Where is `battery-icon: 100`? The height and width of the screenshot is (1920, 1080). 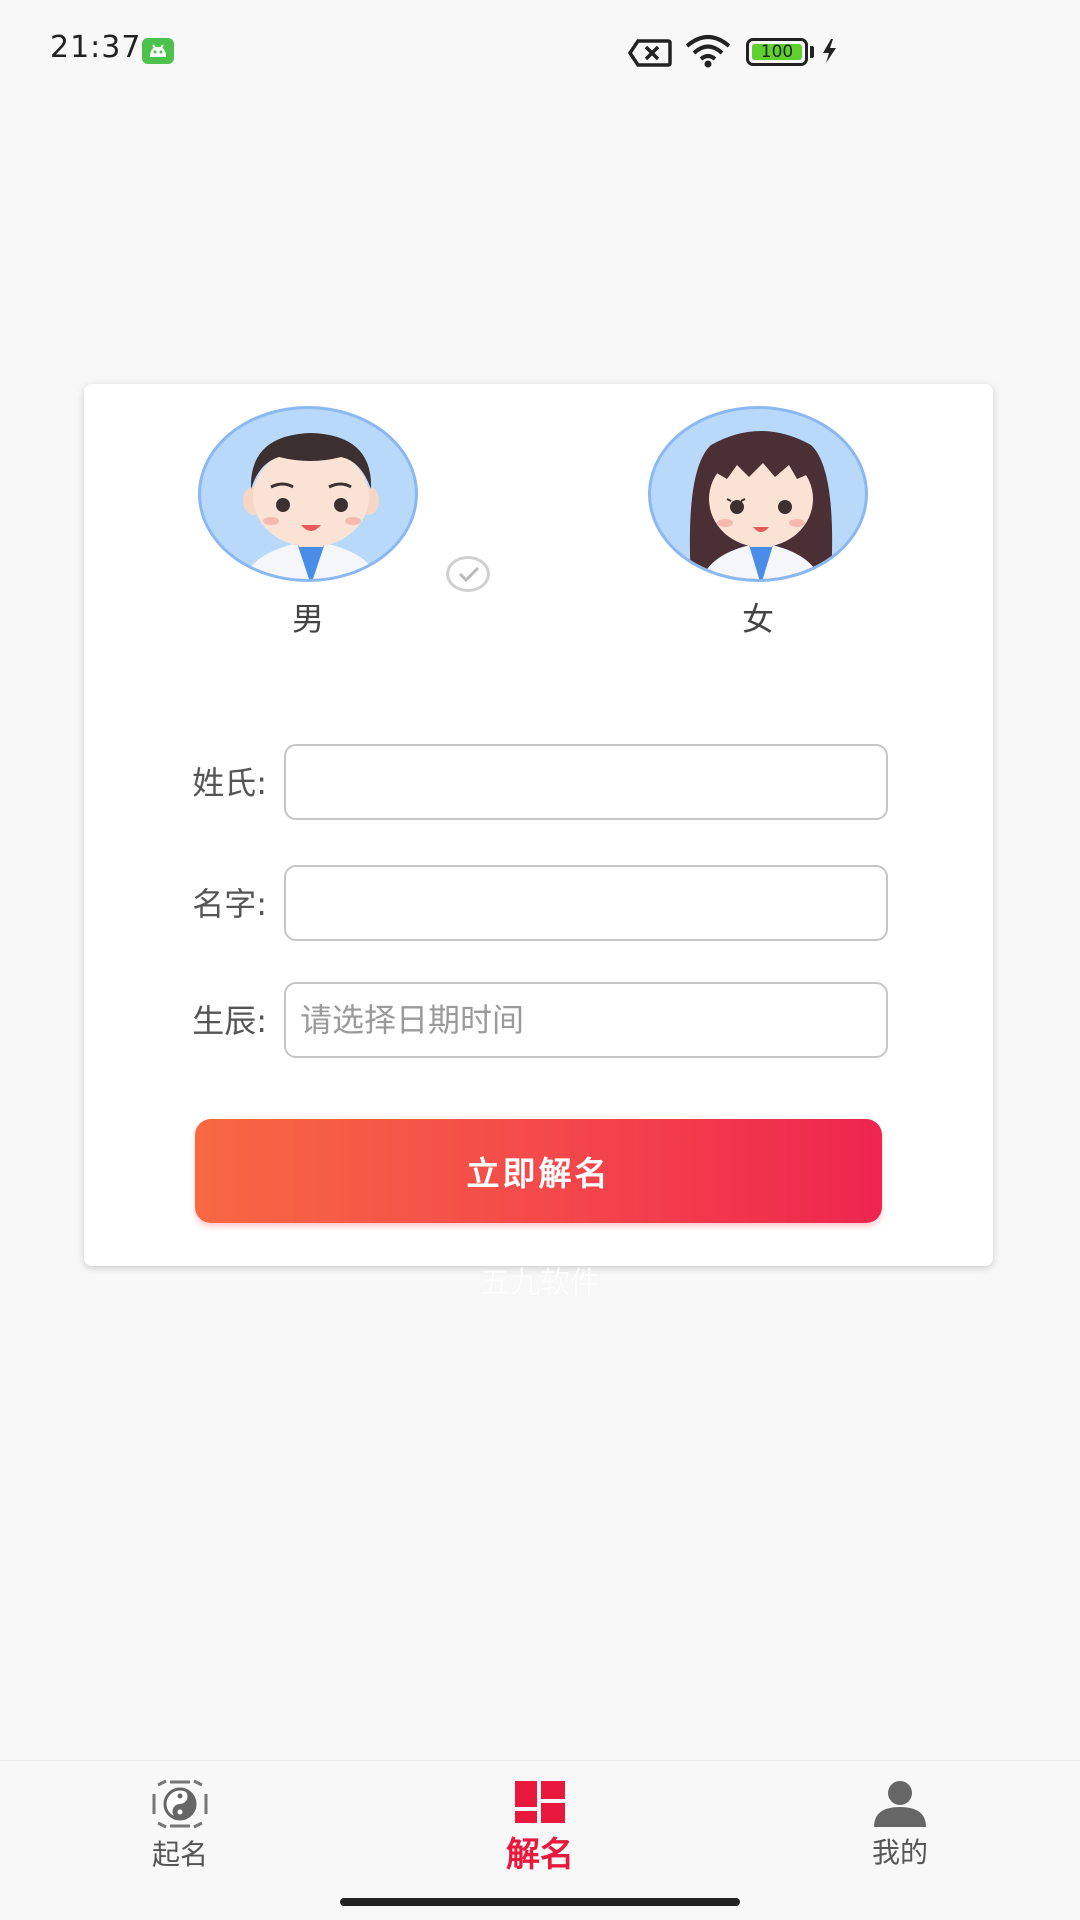 battery-icon: 100 is located at coordinates (777, 52).